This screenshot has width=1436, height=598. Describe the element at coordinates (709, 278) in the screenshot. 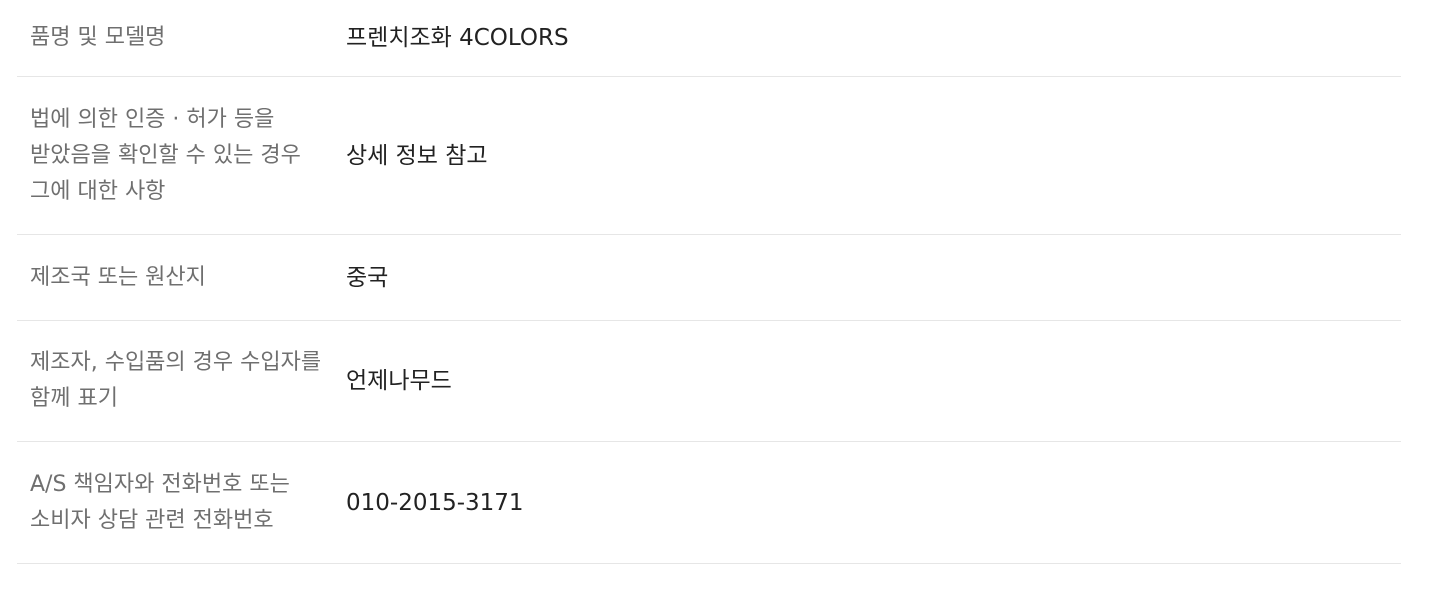

I see `table-row: 제조국 또는 원산지 중국` at that location.